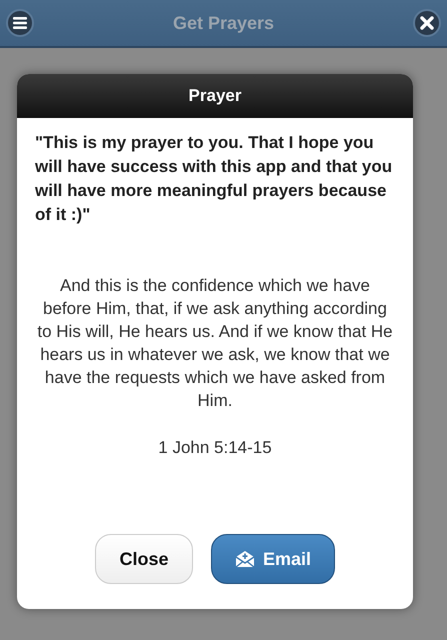 The width and height of the screenshot is (447, 640). I want to click on close-icon, so click(427, 23).